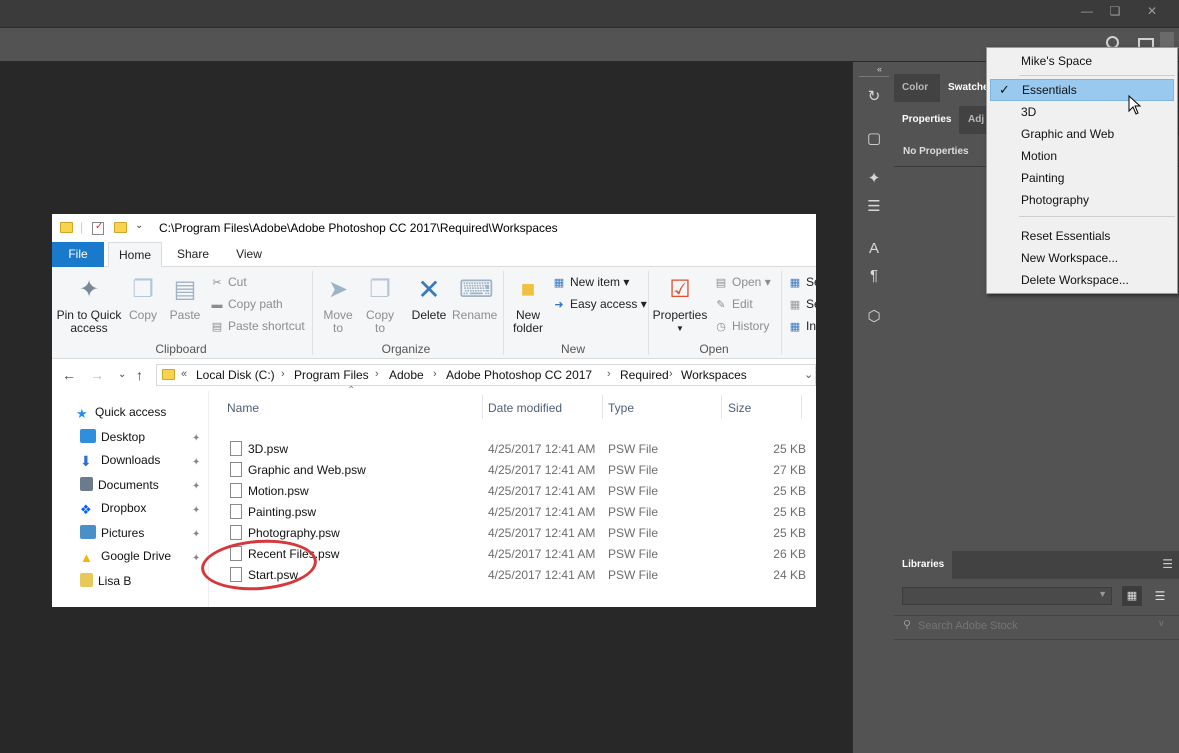 This screenshot has width=1179, height=753. I want to click on breadcrumb-photoshop: Adobe Photoshop CC 2017, so click(519, 375).